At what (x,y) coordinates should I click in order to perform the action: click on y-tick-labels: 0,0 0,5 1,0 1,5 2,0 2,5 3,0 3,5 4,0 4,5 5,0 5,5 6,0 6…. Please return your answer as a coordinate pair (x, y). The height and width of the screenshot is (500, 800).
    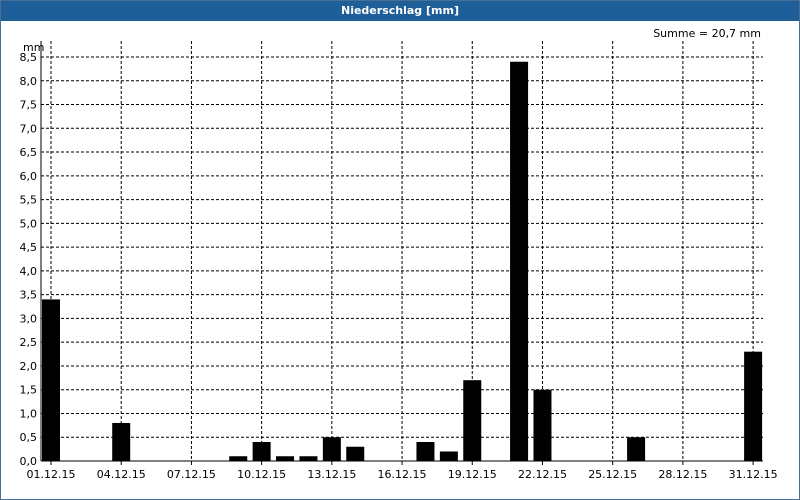
    Looking at the image, I should click on (29, 259).